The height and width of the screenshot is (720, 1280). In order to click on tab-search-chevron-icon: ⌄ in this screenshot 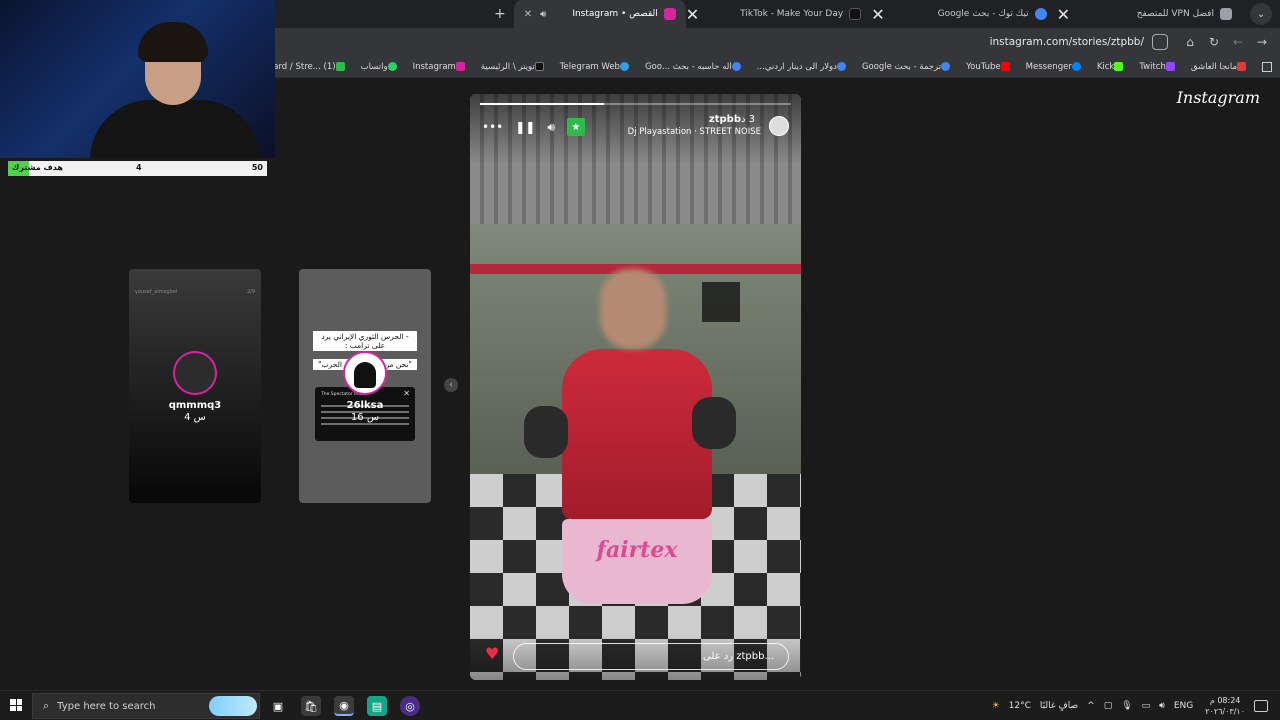, I will do `click(1261, 14)`.